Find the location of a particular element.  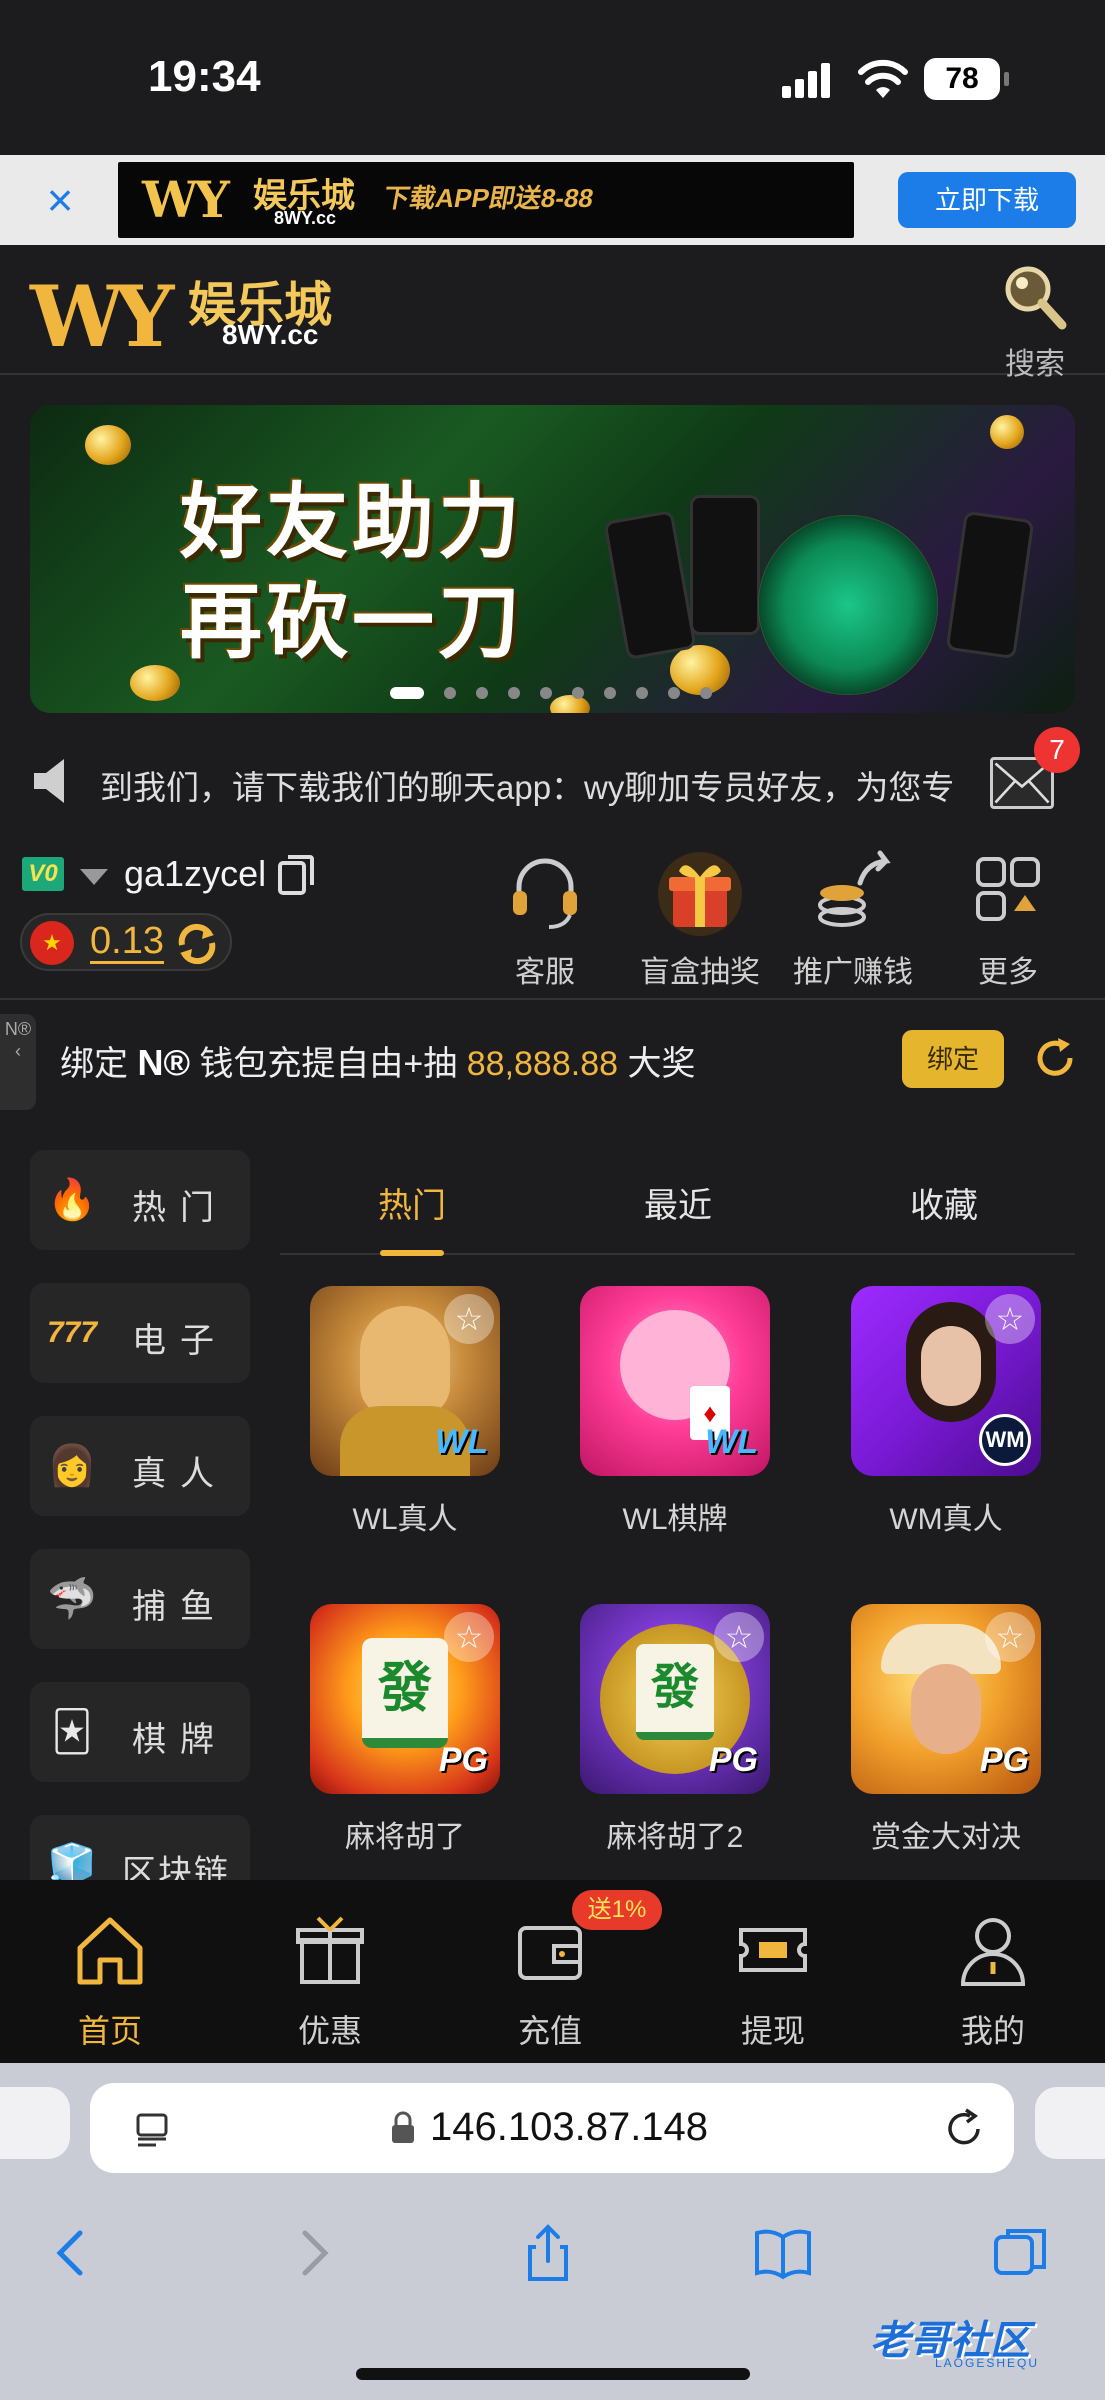

nav-withdraw: 提现 is located at coordinates (773, 1979).